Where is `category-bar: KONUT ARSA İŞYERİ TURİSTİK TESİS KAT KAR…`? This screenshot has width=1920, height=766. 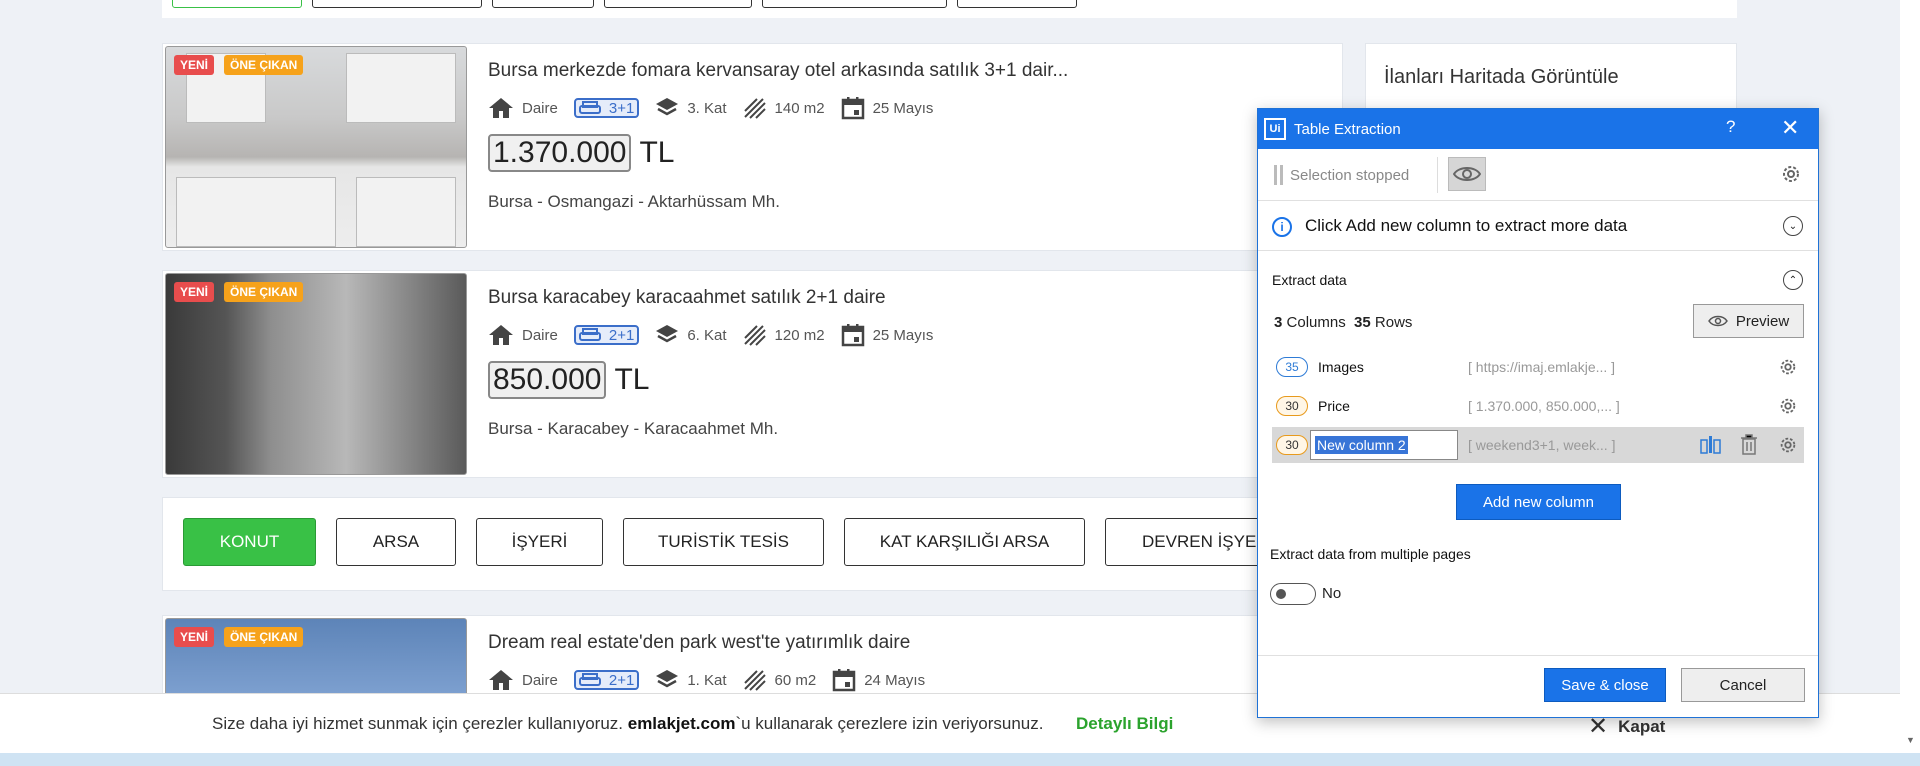
category-bar: KONUT ARSA İŞYERİ TURİSTİK TESİS KAT KAR… is located at coordinates (752, 544).